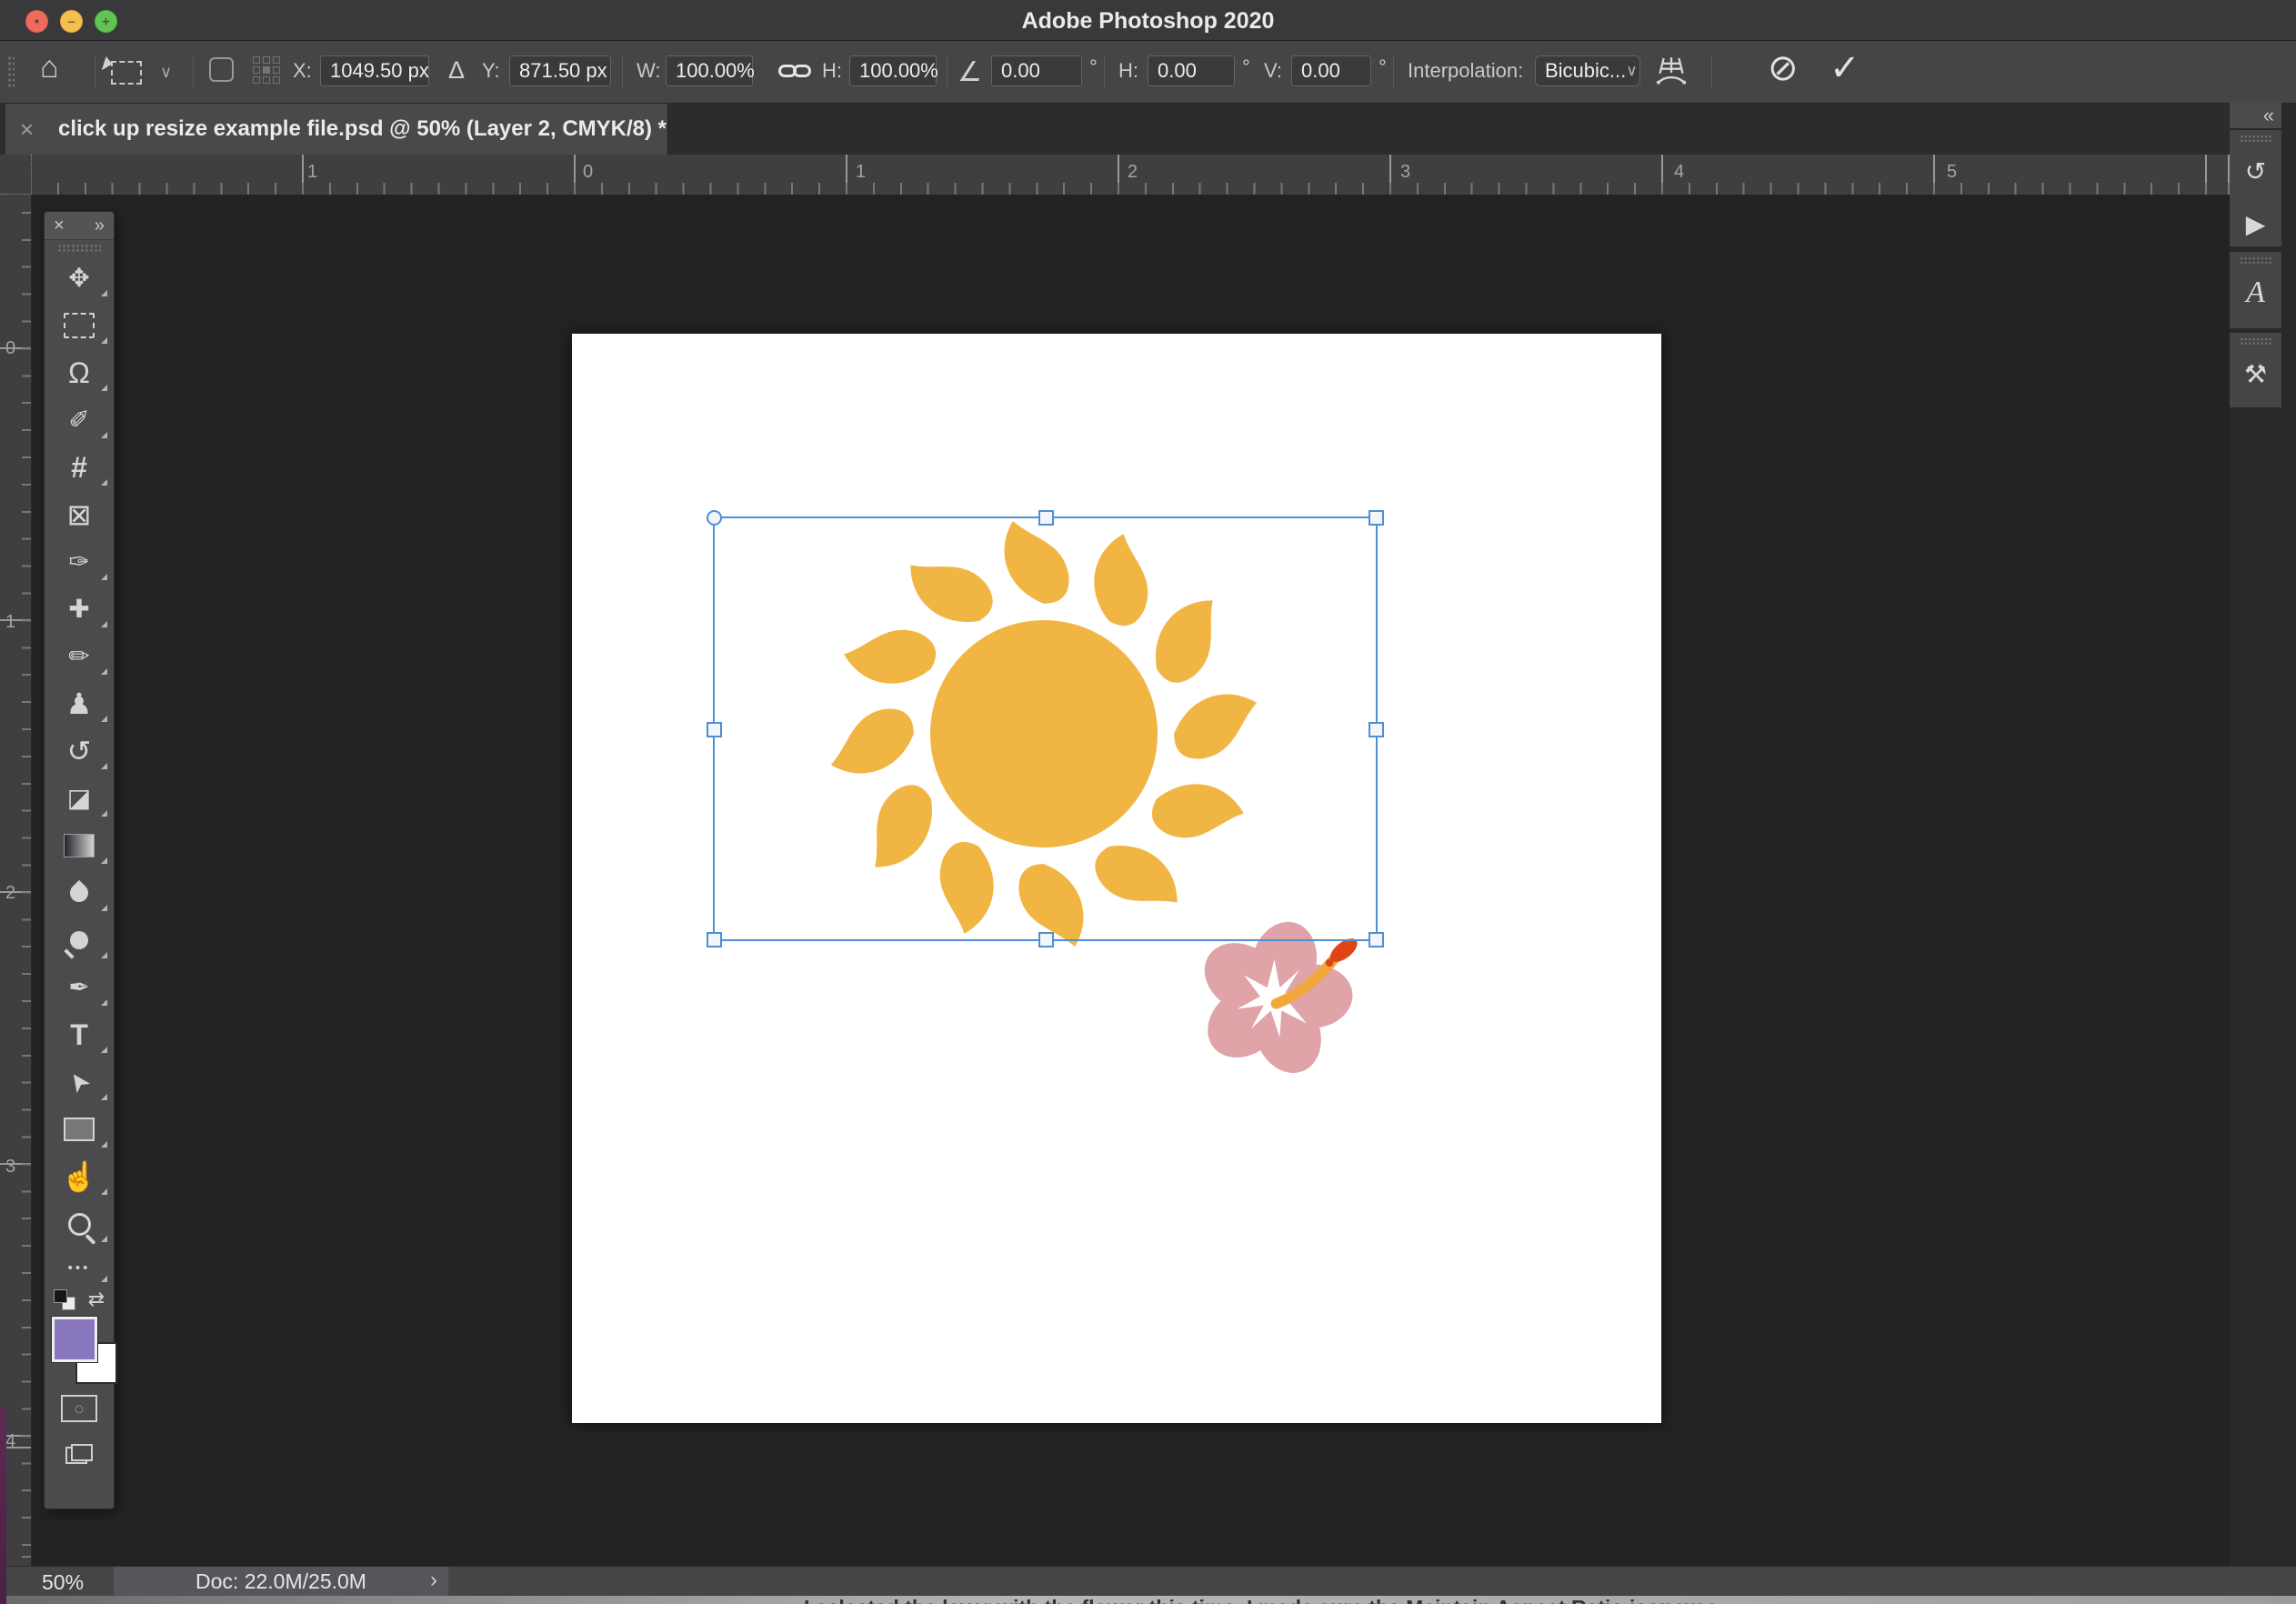 The width and height of the screenshot is (2296, 1604). I want to click on pen-tool: ✒, so click(79, 987).